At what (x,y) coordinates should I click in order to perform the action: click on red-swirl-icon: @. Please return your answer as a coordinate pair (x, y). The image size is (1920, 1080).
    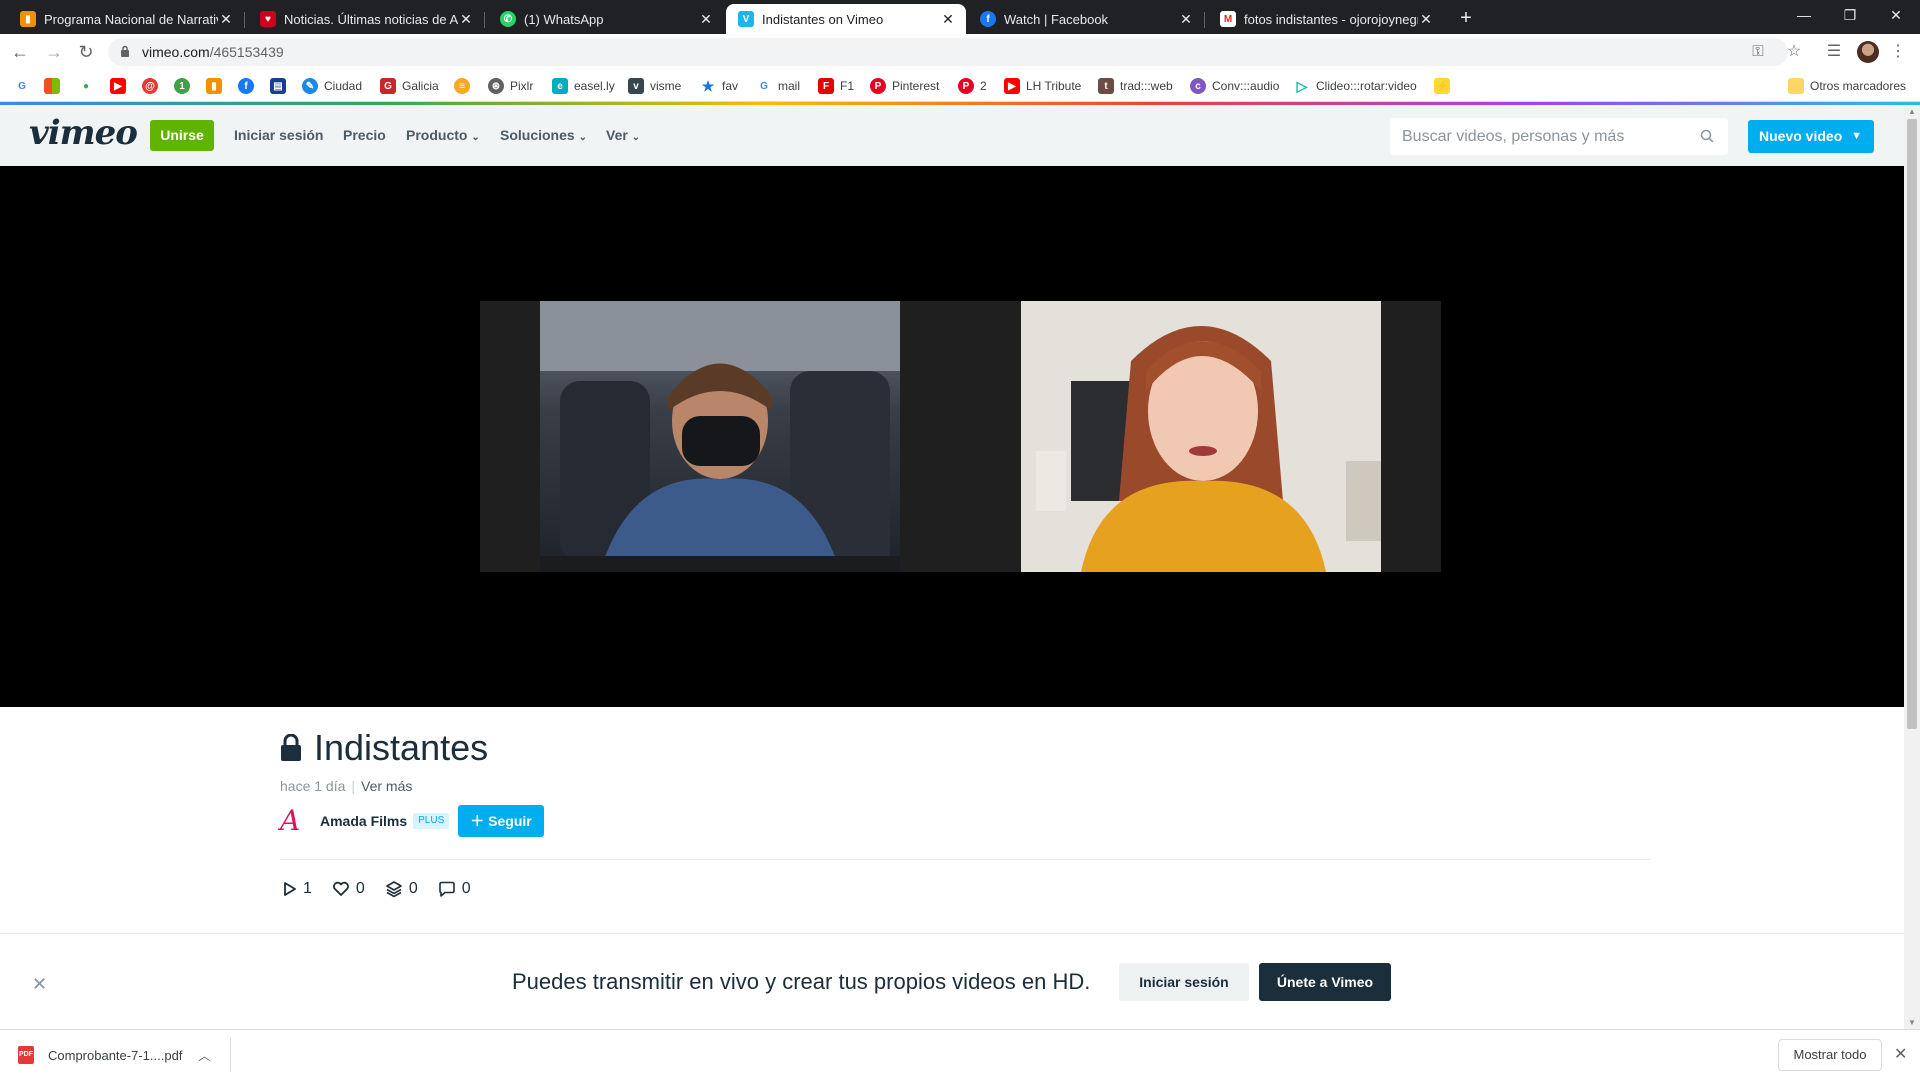
    Looking at the image, I should click on (150, 86).